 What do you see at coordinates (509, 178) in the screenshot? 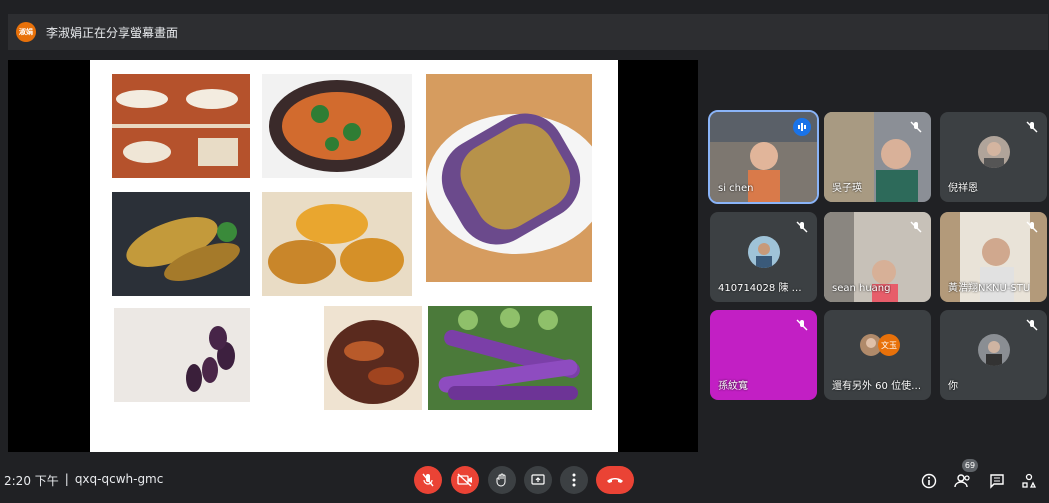
I see `steamed-eggplant-photo` at bounding box center [509, 178].